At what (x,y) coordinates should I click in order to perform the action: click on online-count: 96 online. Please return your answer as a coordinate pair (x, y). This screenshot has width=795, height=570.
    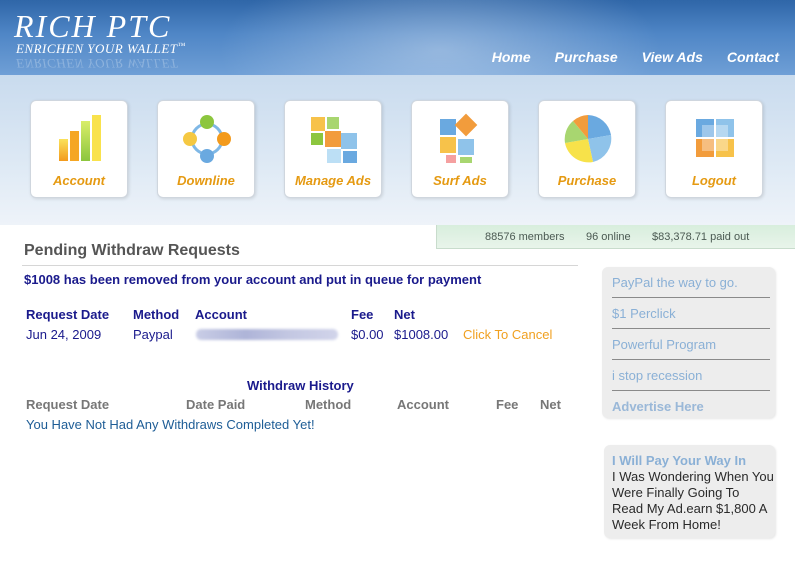
    Looking at the image, I should click on (608, 237).